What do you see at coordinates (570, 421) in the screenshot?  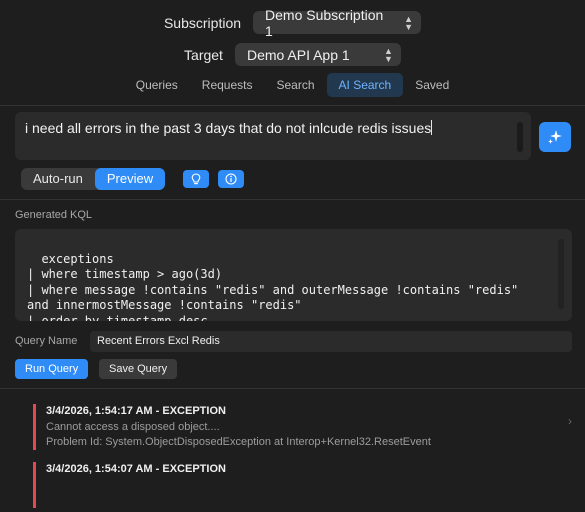 I see `chevron-right-icon: ›` at bounding box center [570, 421].